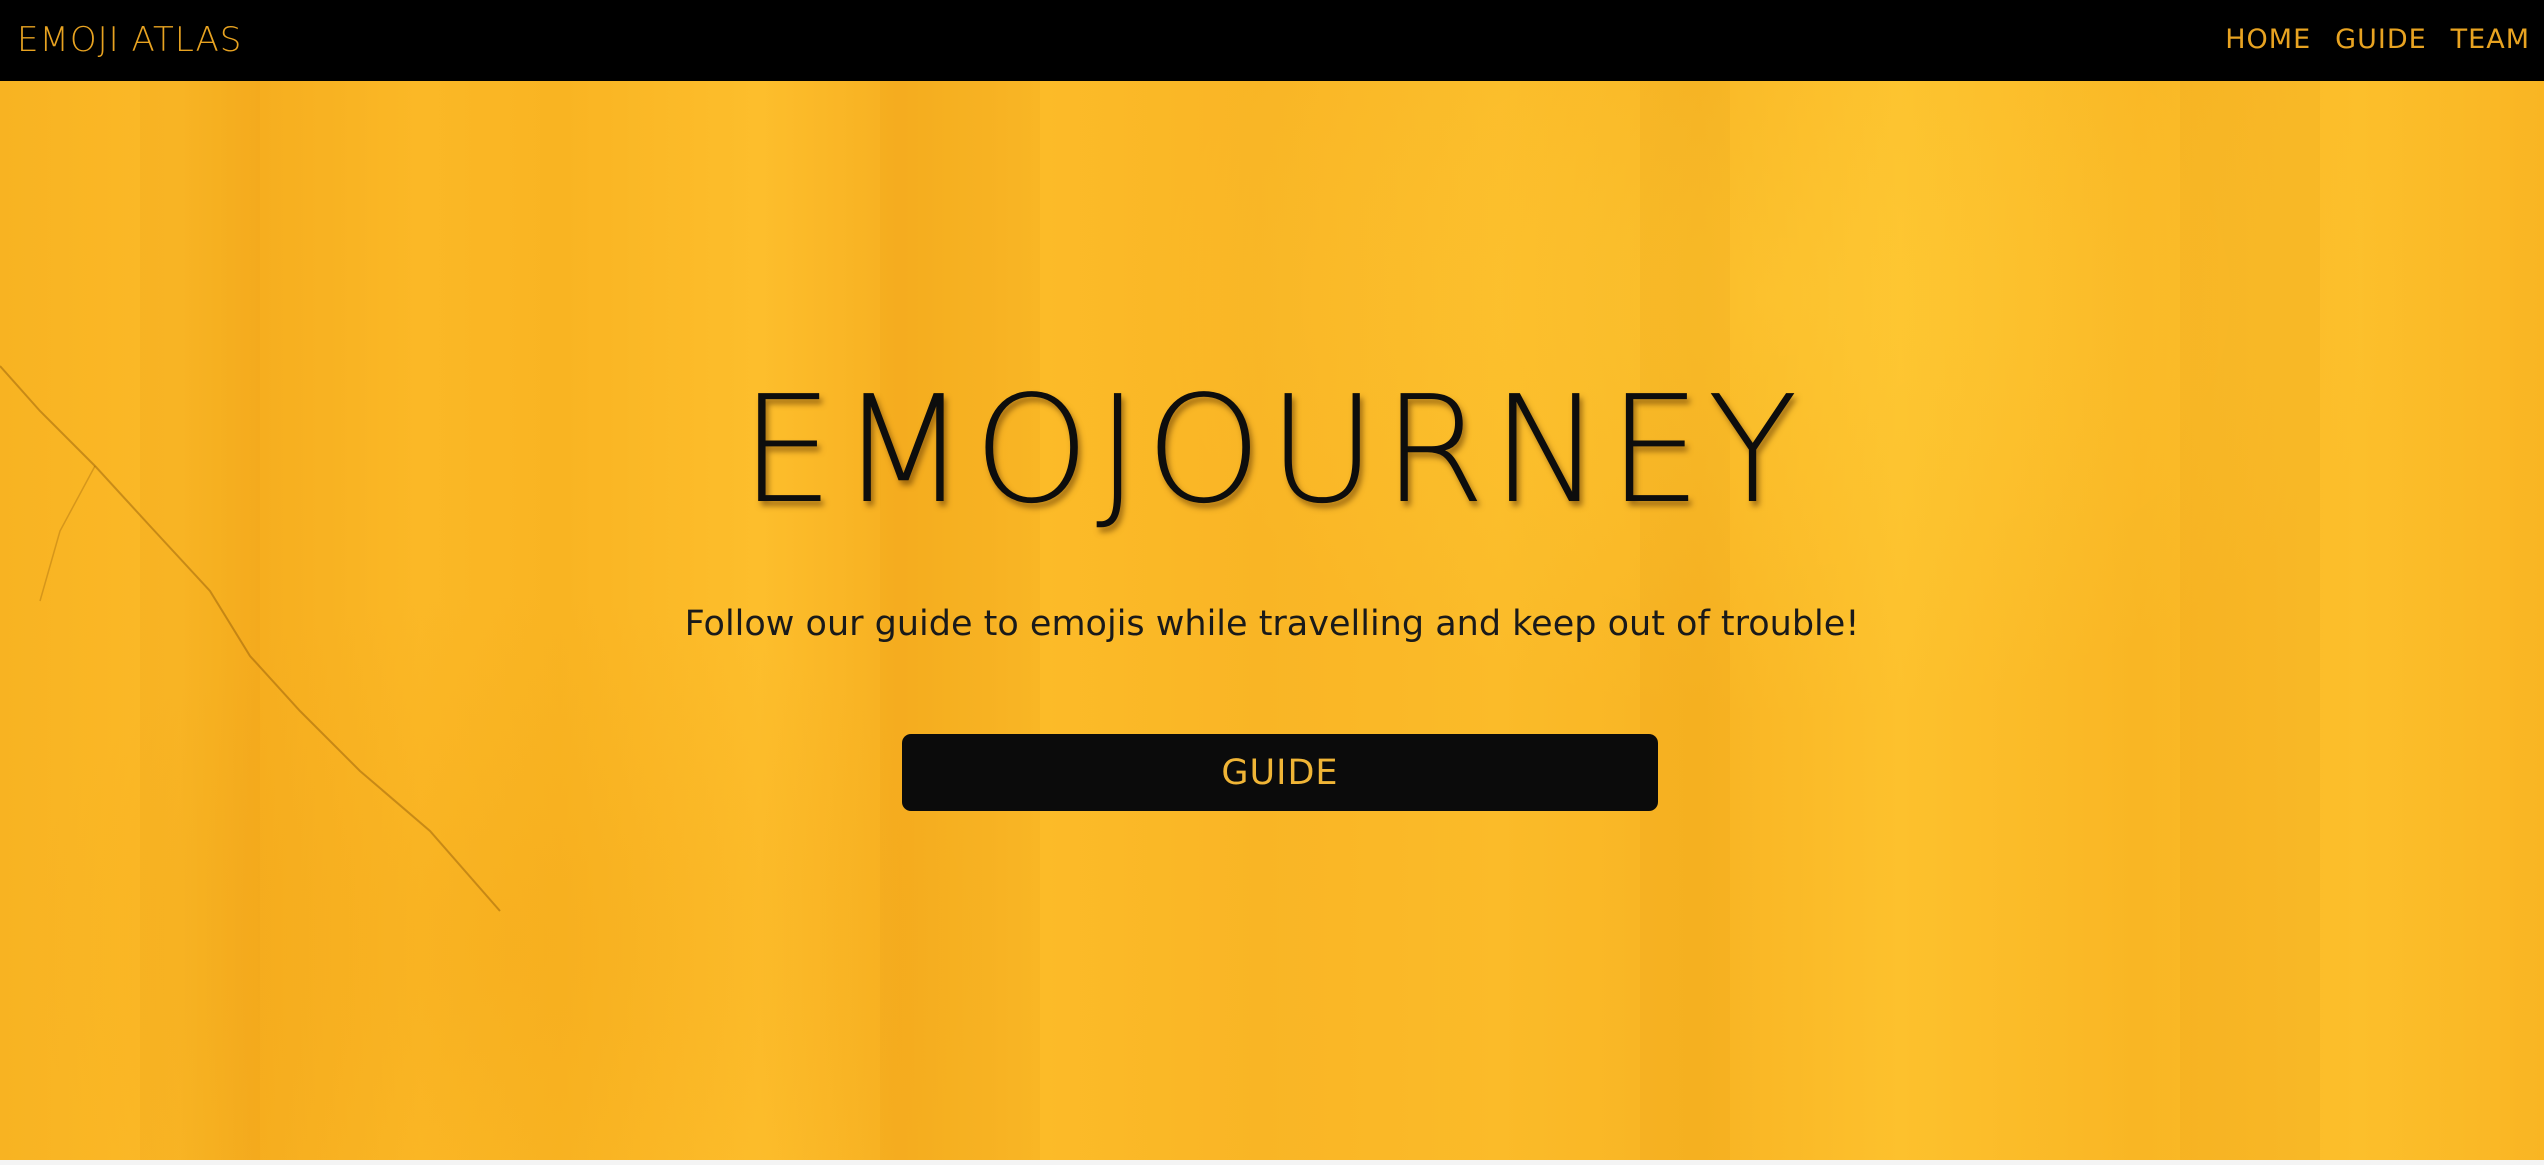 This screenshot has width=2544, height=1165. Describe the element at coordinates (129, 40) in the screenshot. I see `brand-logo-link: EMOJI ATLAS` at that location.